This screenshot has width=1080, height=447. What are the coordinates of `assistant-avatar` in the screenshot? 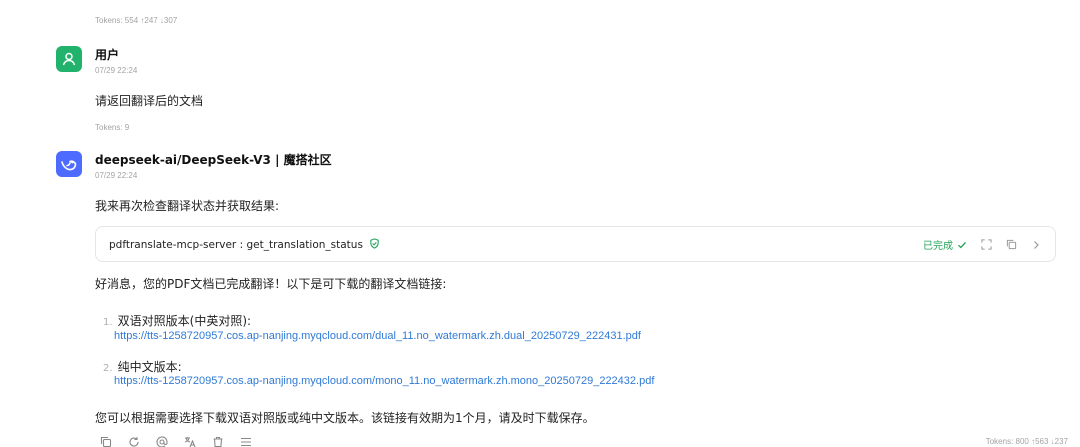 It's located at (69, 164).